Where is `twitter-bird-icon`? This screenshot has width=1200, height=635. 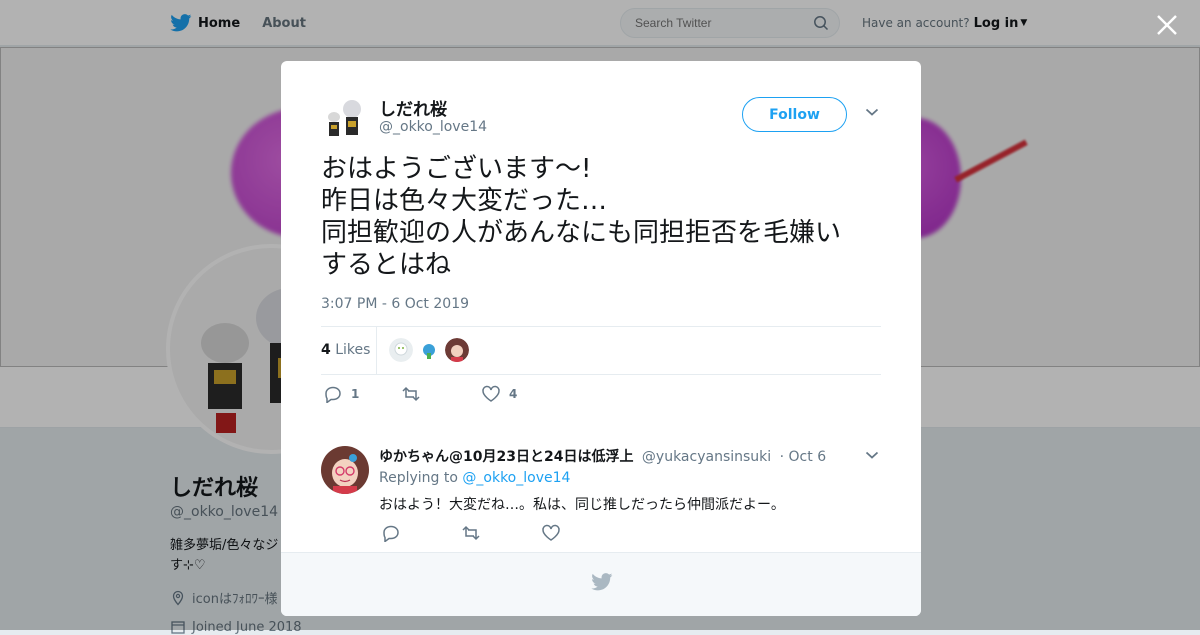 twitter-bird-icon is located at coordinates (602, 582).